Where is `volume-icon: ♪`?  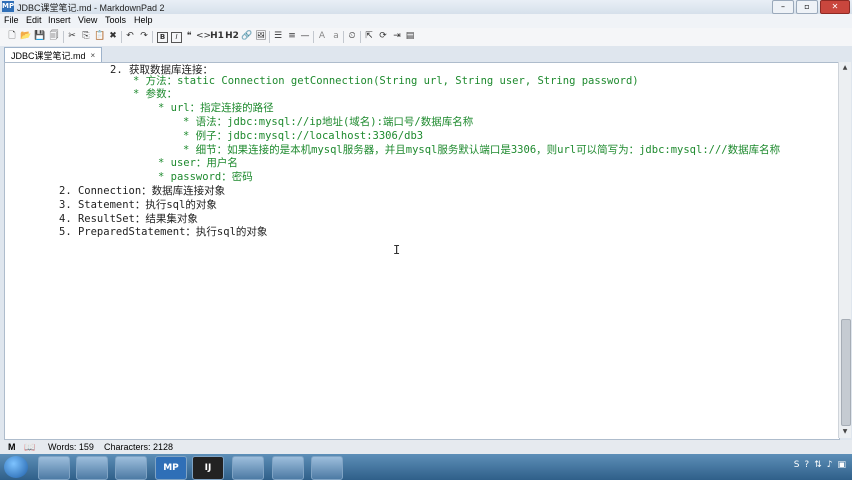
volume-icon: ♪ is located at coordinates (830, 465).